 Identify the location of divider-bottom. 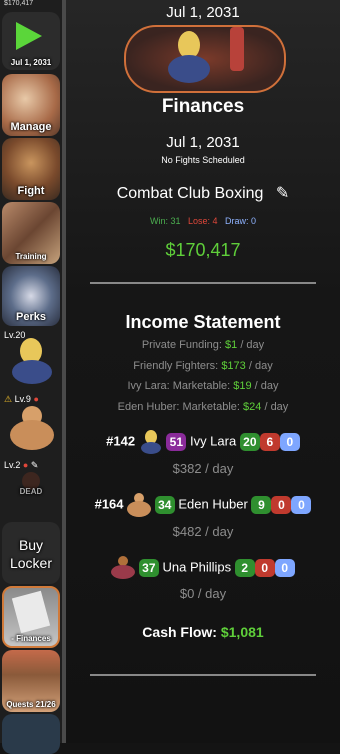
(203, 675).